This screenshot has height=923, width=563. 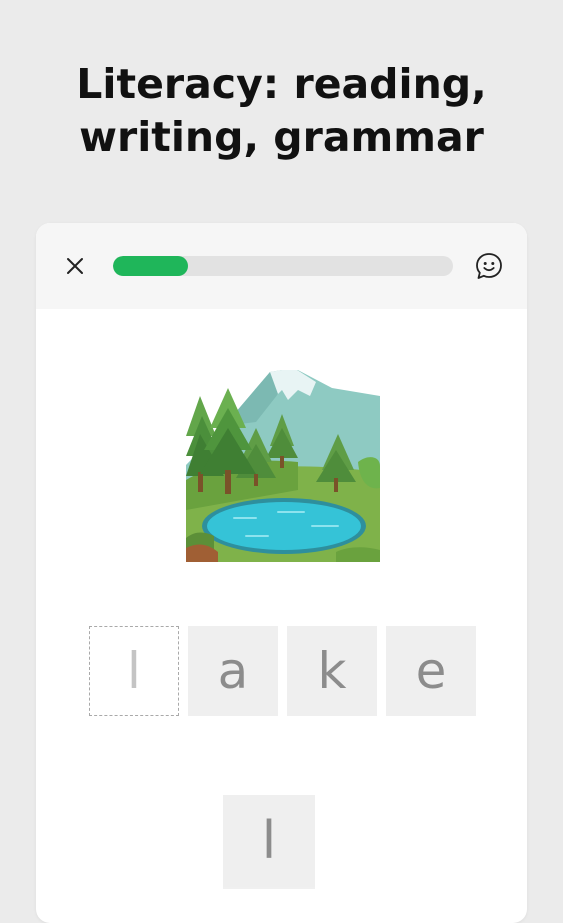 I want to click on letter-slot-4: e, so click(x=431, y=671).